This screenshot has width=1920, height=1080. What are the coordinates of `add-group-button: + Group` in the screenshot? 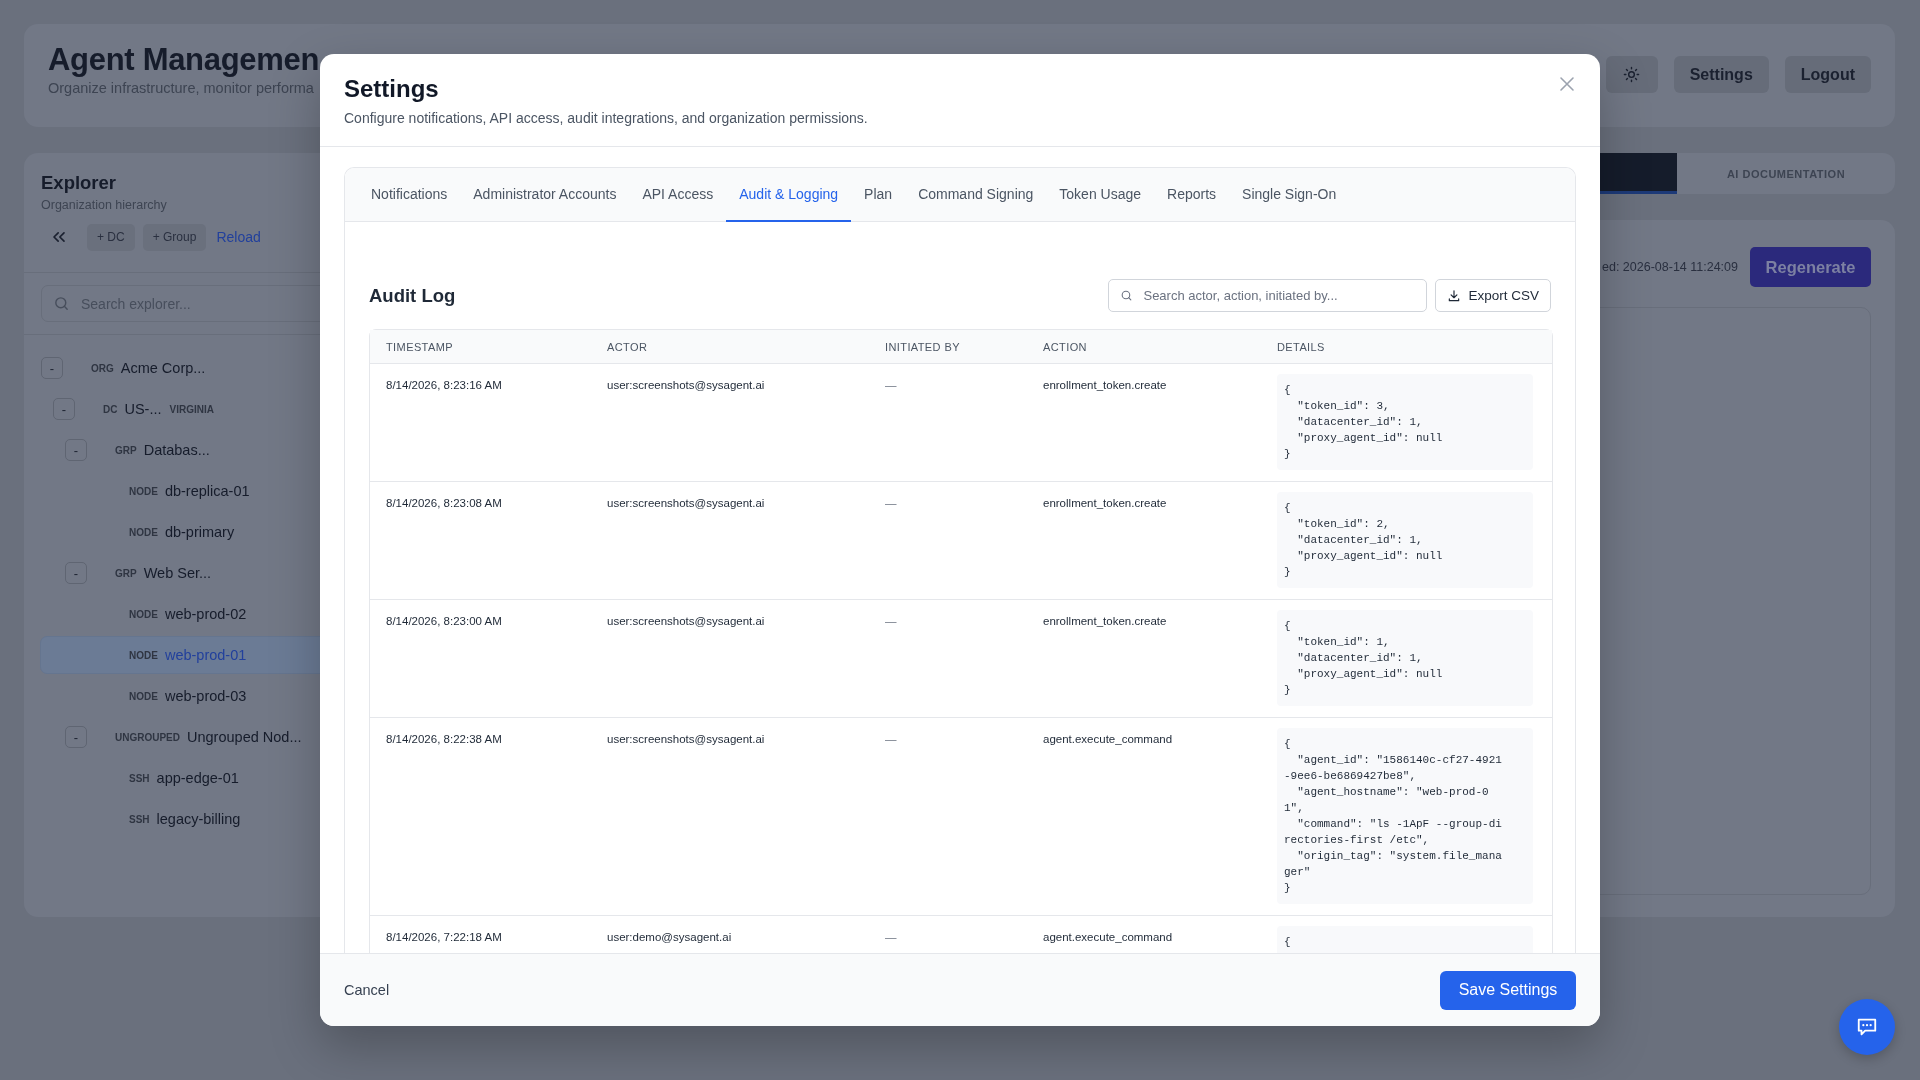 It's located at (174, 237).